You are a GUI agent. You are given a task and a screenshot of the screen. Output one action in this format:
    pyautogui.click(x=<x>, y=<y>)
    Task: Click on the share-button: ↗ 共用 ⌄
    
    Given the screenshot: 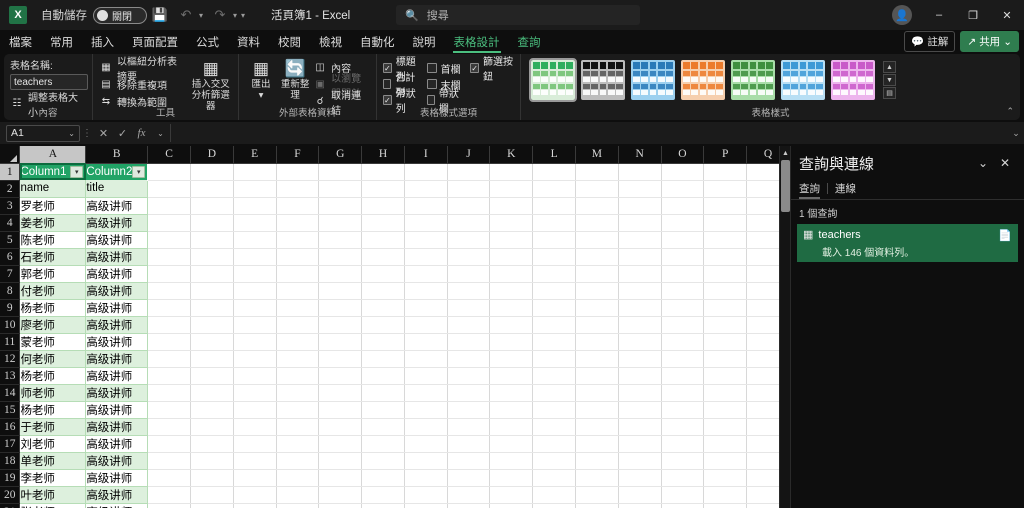 What is the action you would take?
    pyautogui.click(x=989, y=41)
    